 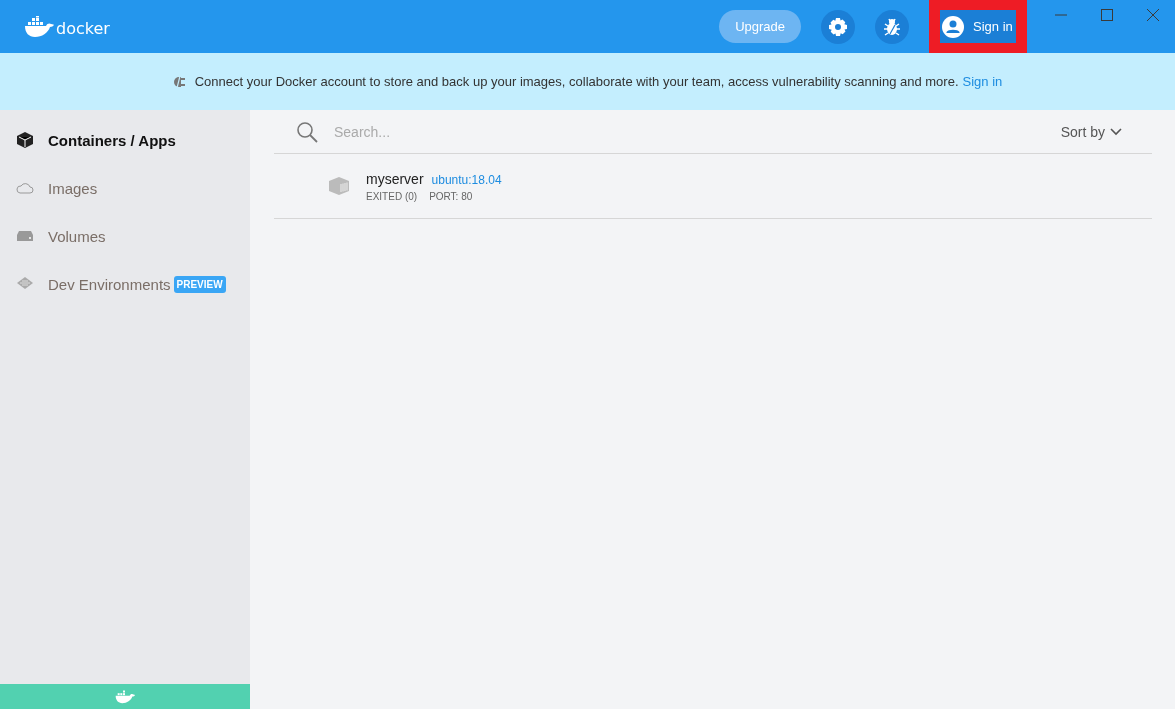 I want to click on settings-button, so click(x=838, y=26).